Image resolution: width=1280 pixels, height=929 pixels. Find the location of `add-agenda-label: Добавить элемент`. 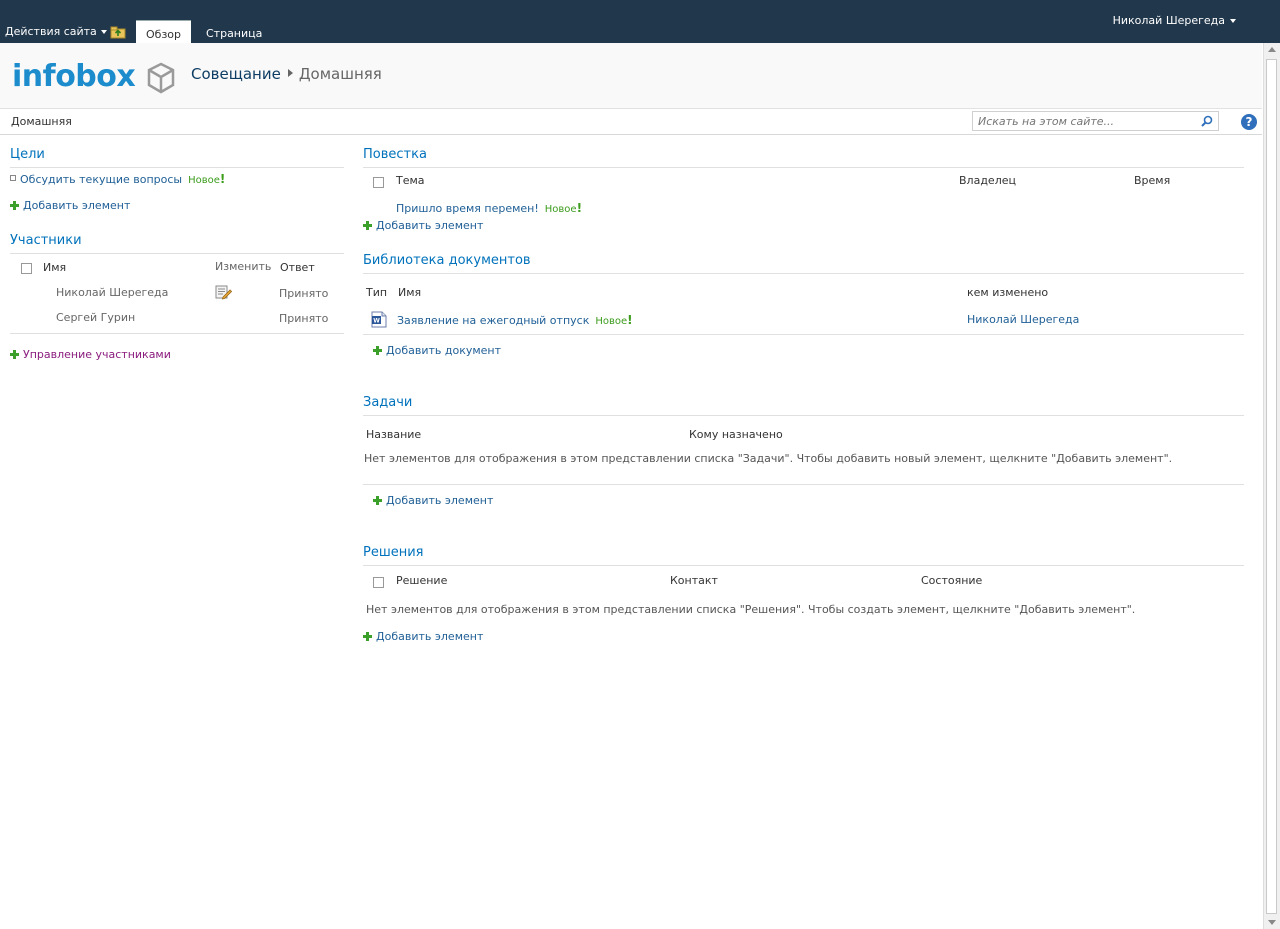

add-agenda-label: Добавить элемент is located at coordinates (430, 225).